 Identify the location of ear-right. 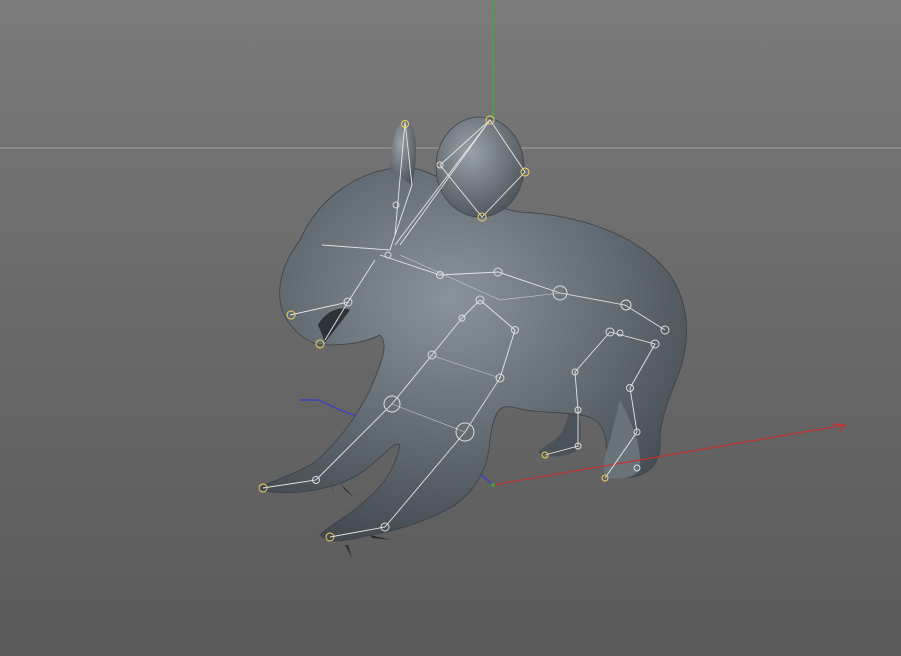
(480, 167).